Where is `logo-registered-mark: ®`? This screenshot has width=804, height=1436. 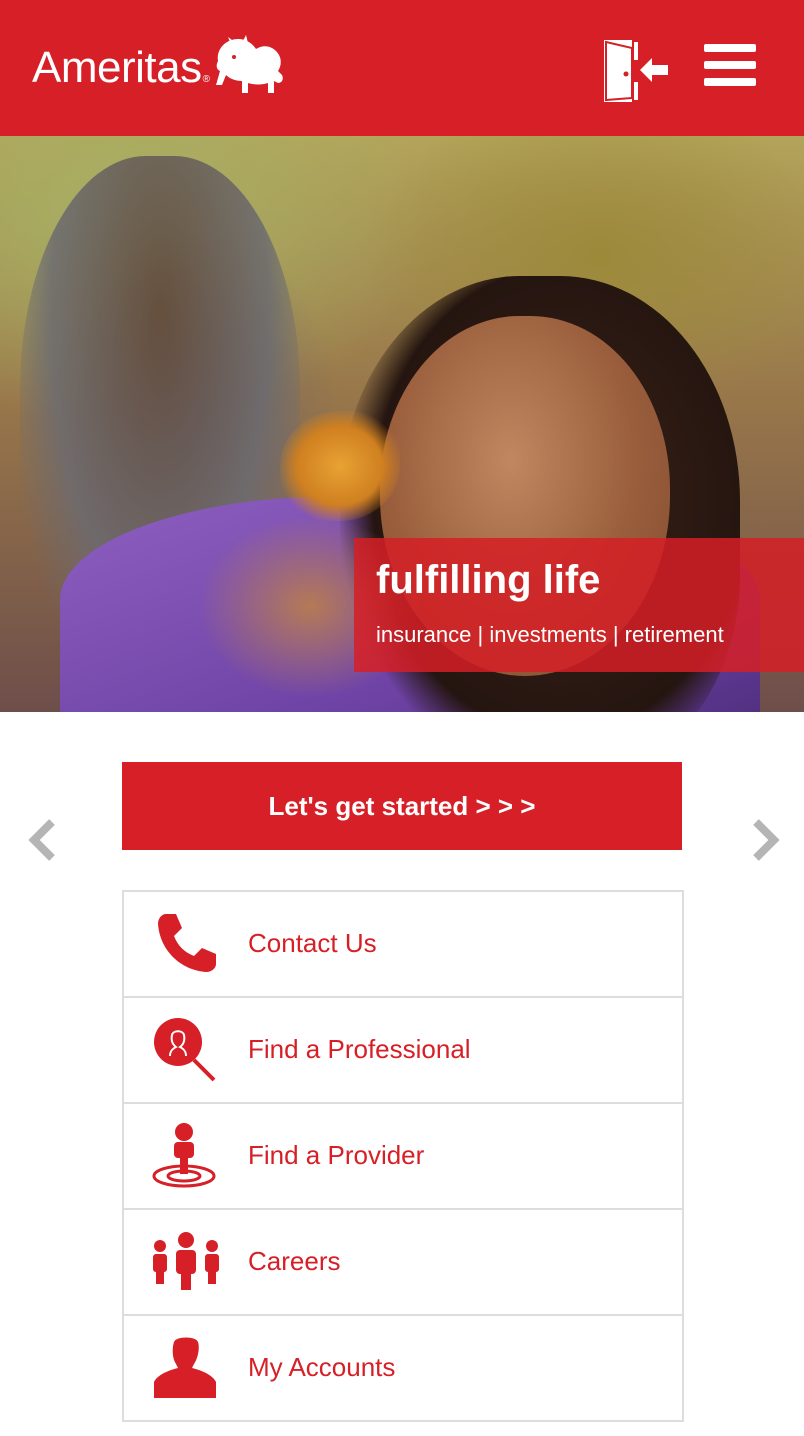
logo-registered-mark: ® is located at coordinates (206, 79).